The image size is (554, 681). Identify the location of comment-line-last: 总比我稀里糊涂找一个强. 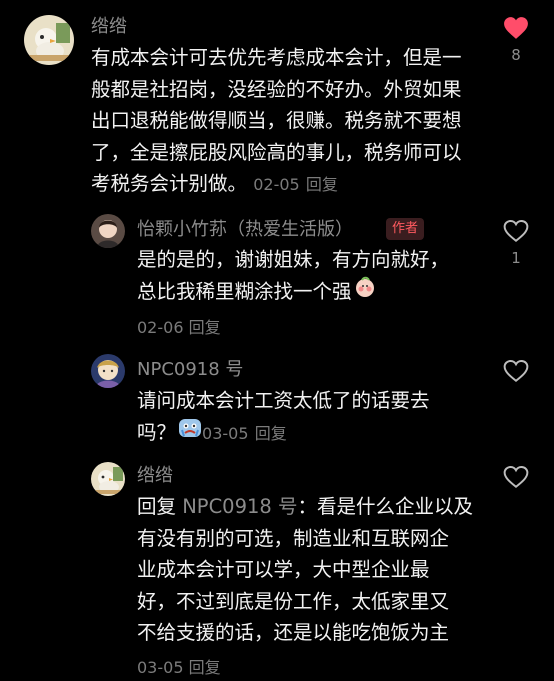
(293, 292).